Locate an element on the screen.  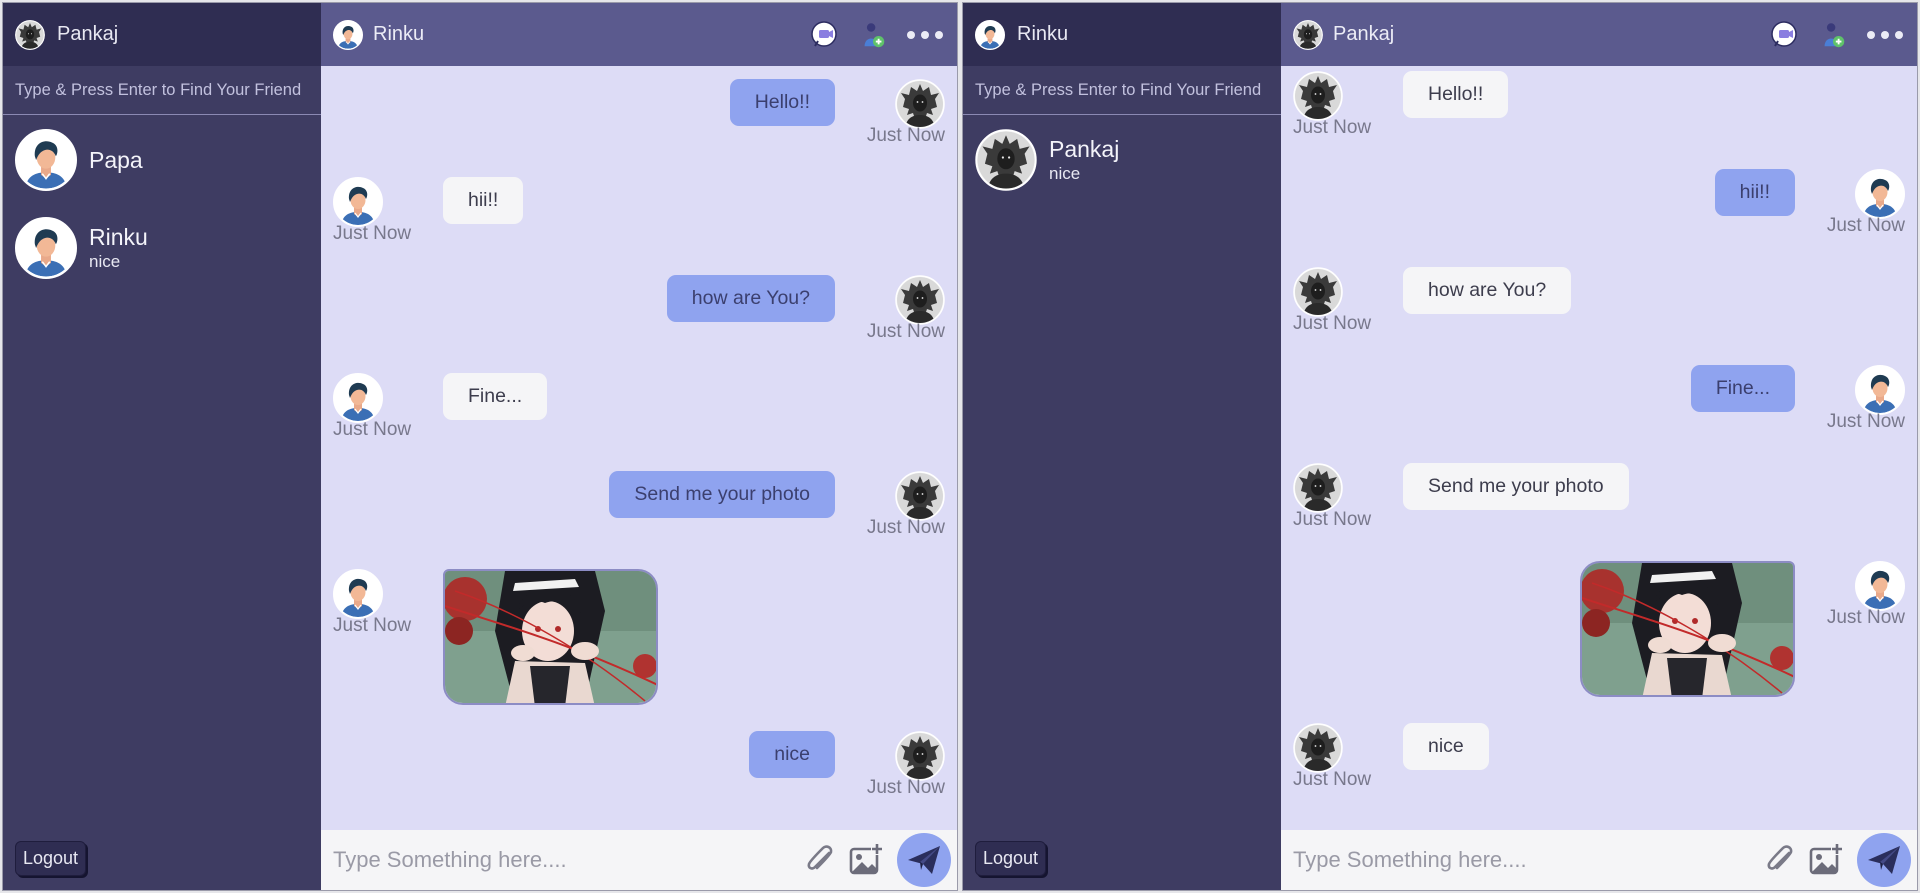
contact-list: Pankaj nice is located at coordinates (1122, 159).